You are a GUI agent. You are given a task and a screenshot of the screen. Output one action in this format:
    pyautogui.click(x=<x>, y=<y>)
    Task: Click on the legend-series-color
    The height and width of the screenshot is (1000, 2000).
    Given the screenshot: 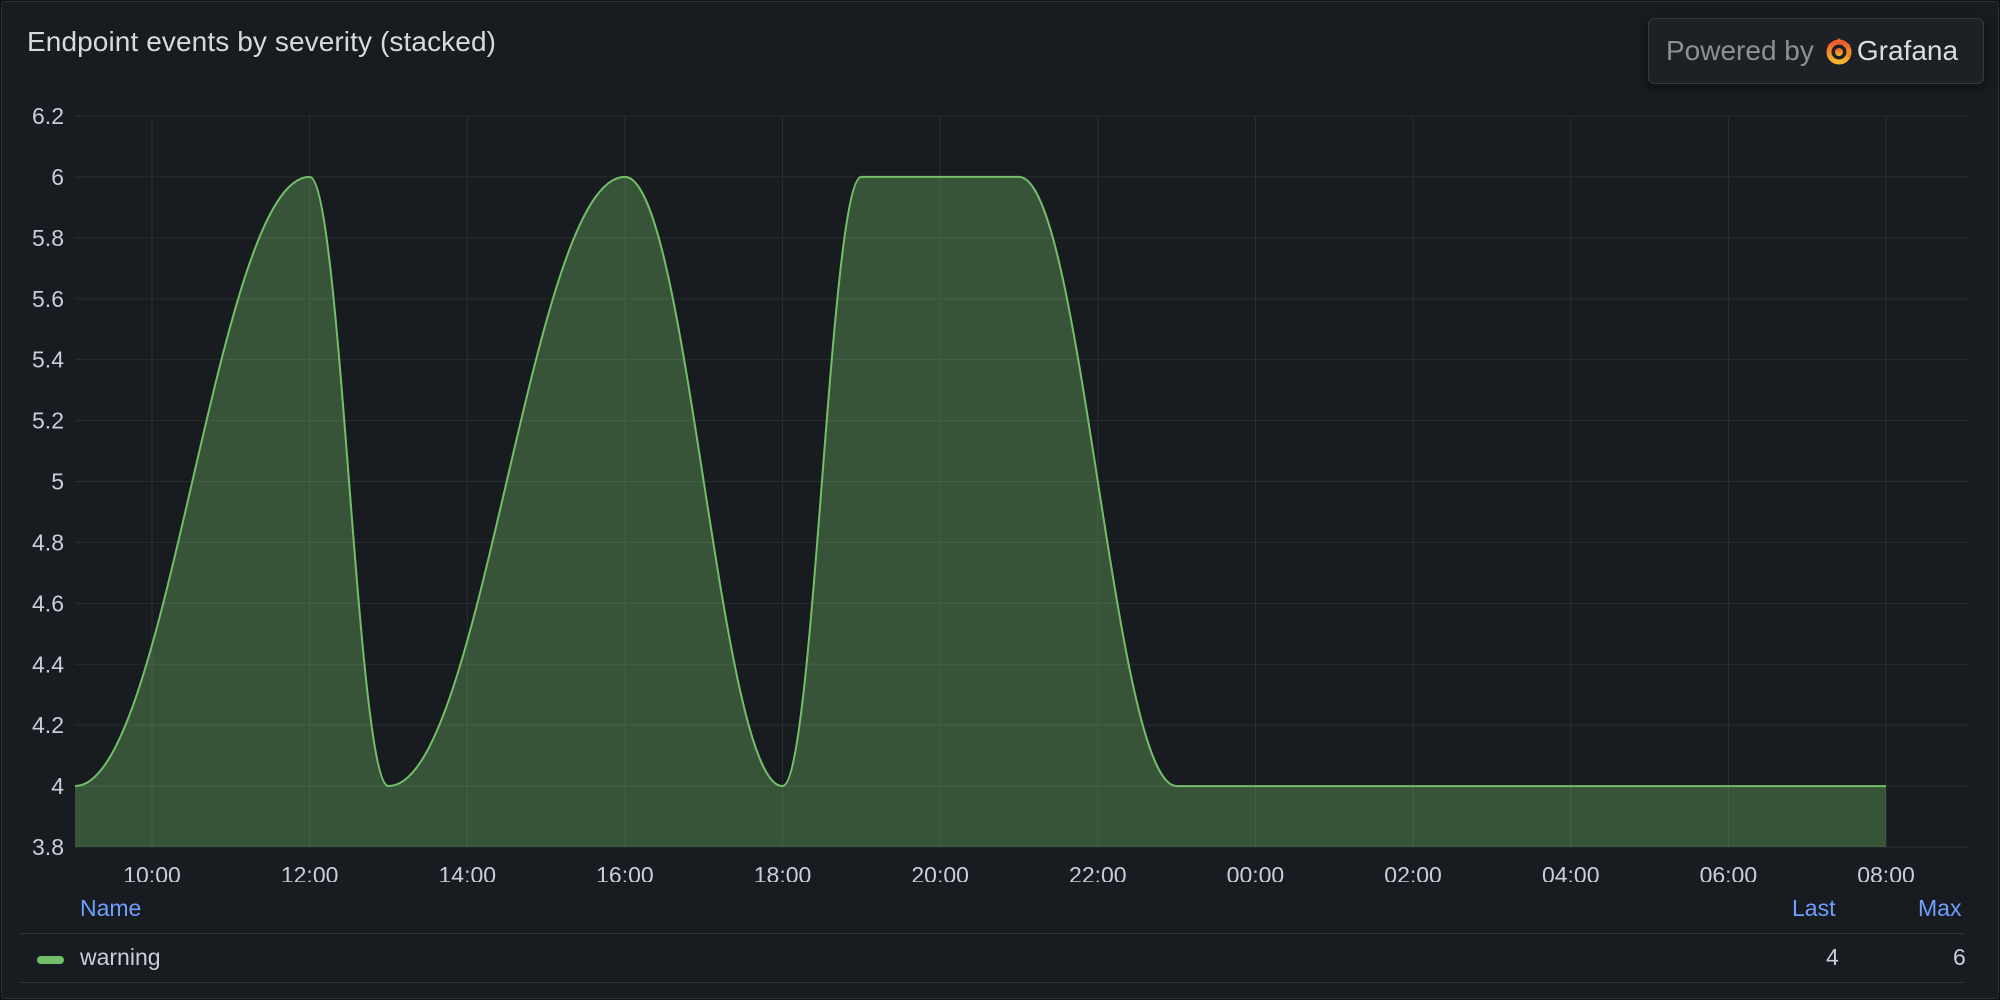 What is the action you would take?
    pyautogui.click(x=50, y=960)
    